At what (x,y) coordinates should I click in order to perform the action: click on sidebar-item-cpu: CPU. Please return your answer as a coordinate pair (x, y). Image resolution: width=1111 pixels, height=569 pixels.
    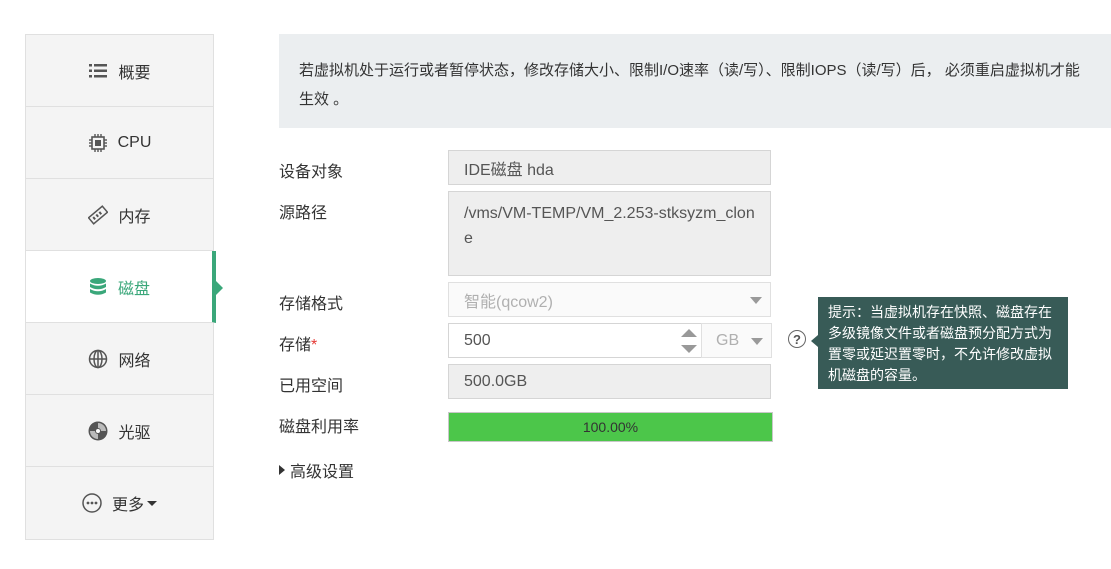
    Looking at the image, I should click on (119, 143).